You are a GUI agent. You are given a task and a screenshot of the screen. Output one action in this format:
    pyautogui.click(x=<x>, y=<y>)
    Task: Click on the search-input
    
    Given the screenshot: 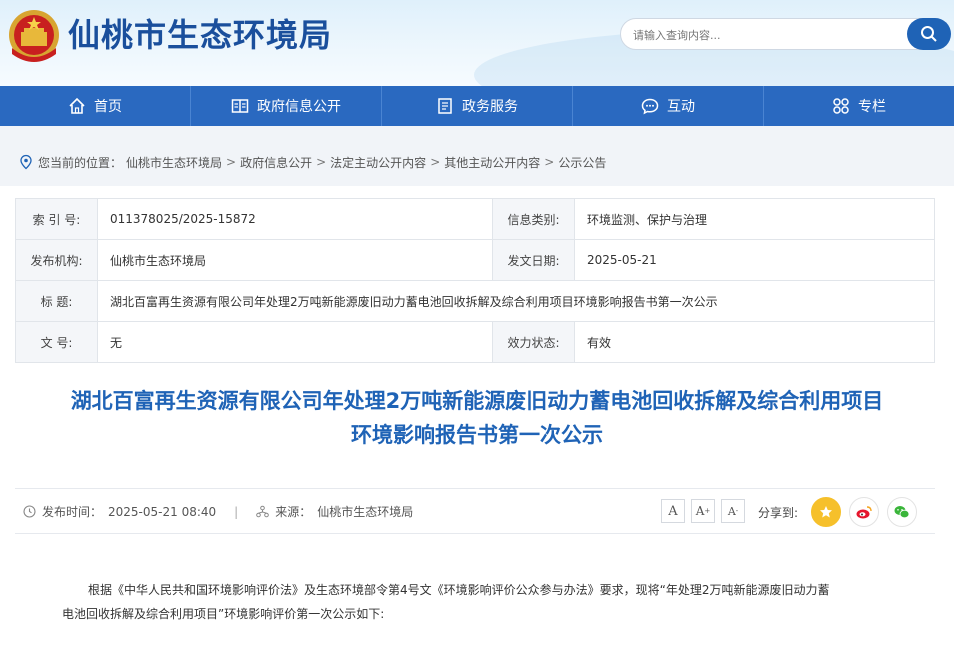 What is the action you would take?
    pyautogui.click(x=768, y=35)
    